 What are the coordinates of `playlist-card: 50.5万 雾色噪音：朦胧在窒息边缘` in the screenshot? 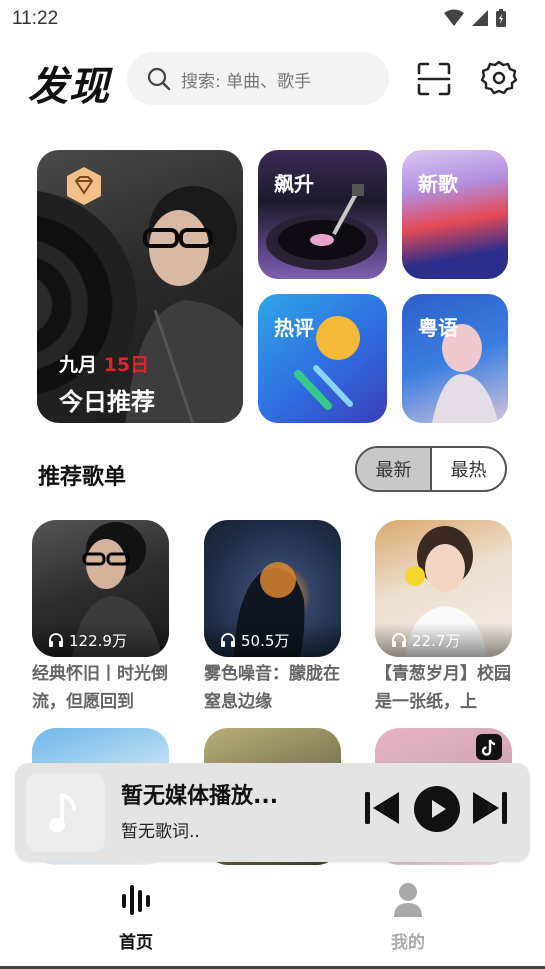 It's located at (272, 618).